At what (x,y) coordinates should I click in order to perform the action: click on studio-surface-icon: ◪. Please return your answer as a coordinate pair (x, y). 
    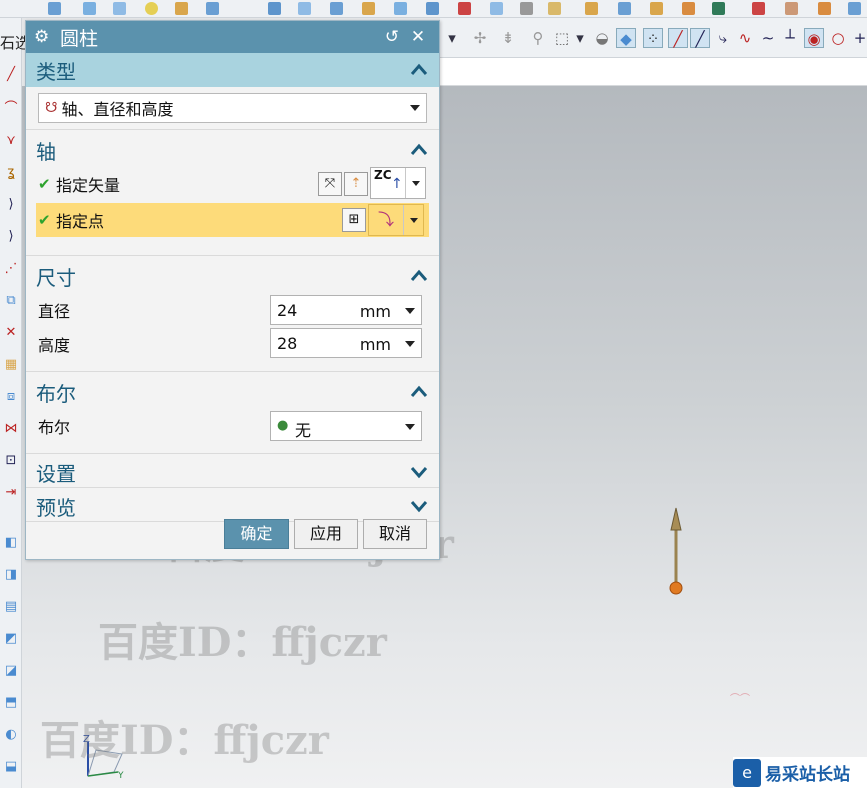
    Looking at the image, I should click on (11, 671).